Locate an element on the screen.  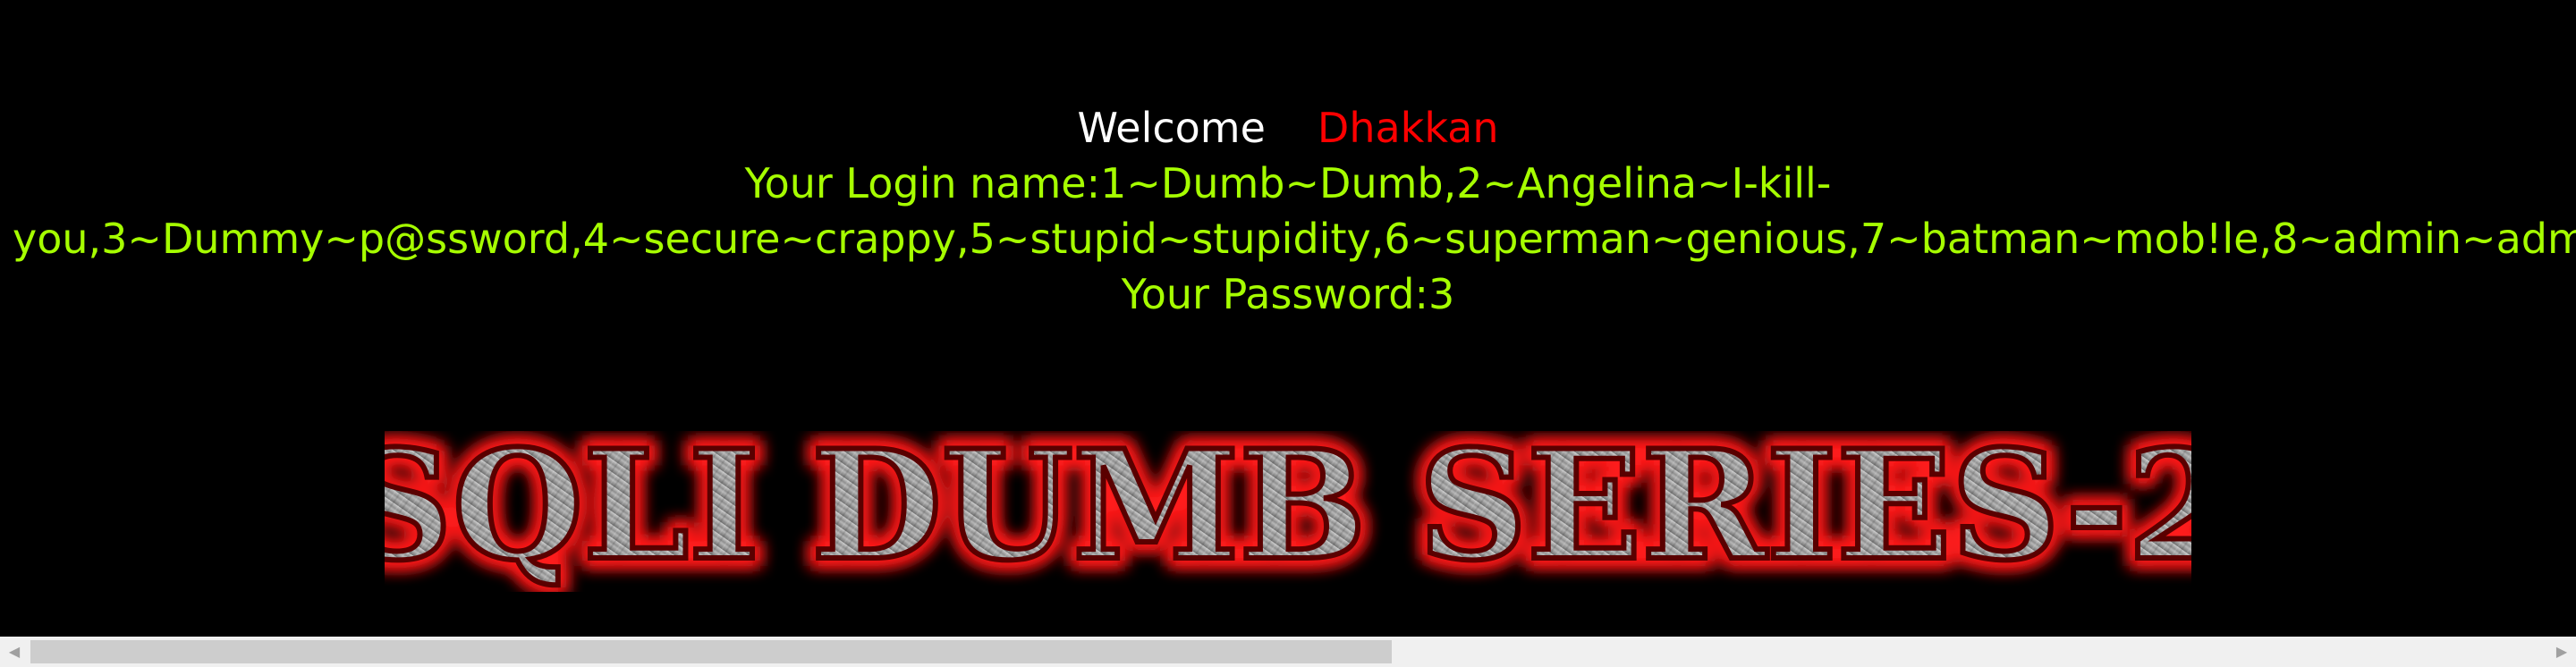
chevron-right-icon: ▶ is located at coordinates (2561, 652).